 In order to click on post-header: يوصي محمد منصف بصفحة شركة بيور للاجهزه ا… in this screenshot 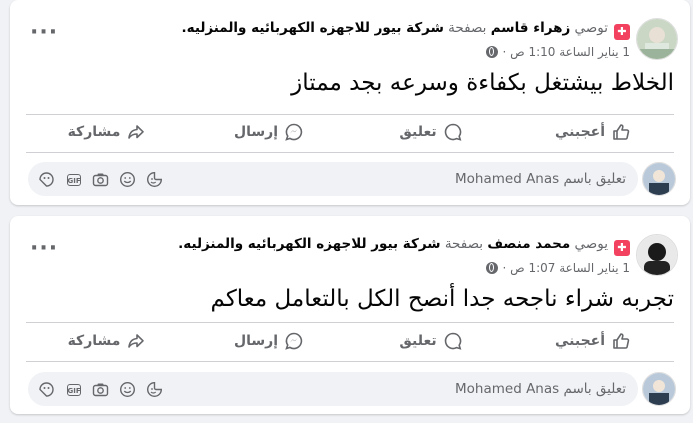, I will do `click(393, 244)`.